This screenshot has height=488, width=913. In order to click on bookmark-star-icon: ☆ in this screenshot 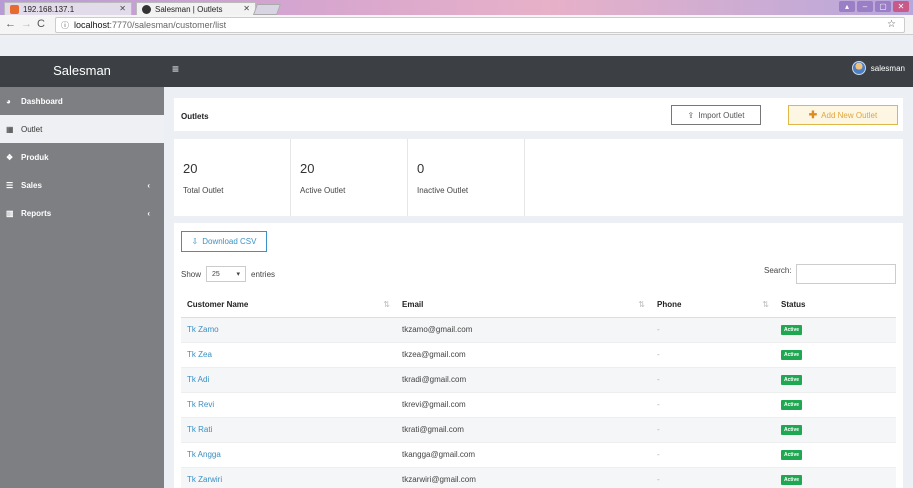, I will do `click(891, 24)`.